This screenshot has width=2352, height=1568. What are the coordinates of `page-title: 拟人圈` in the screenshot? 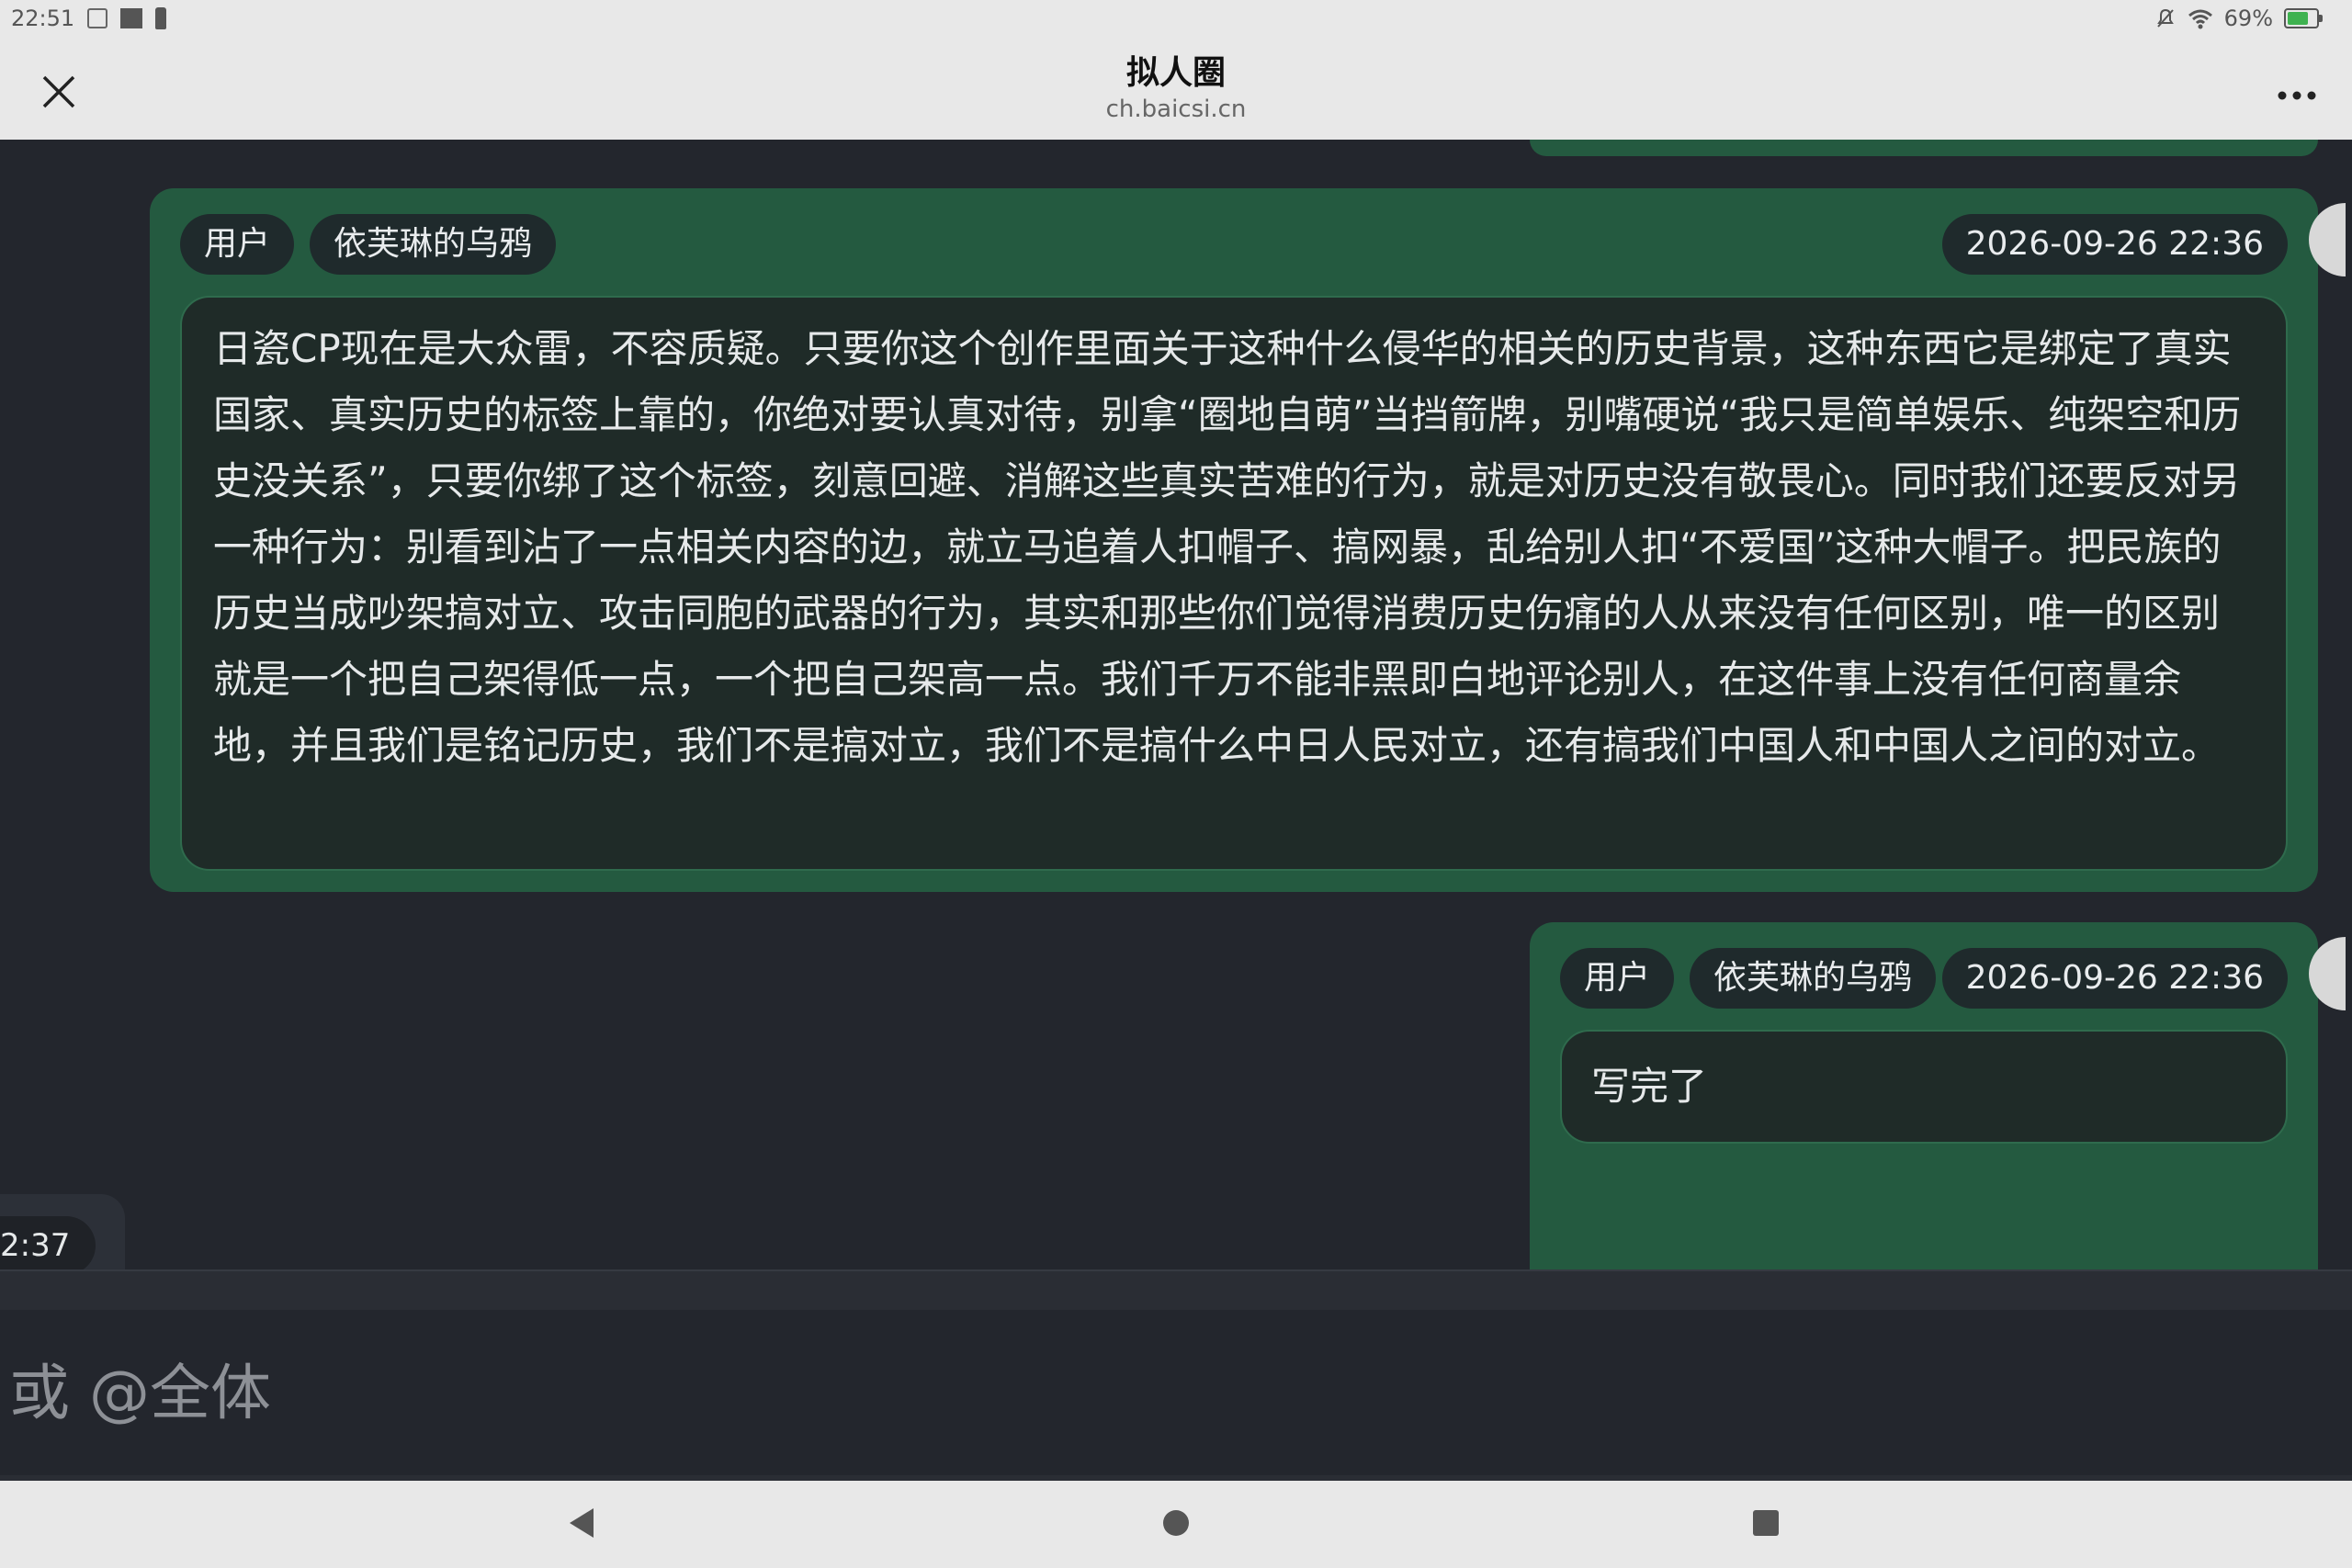 It's located at (1175, 73).